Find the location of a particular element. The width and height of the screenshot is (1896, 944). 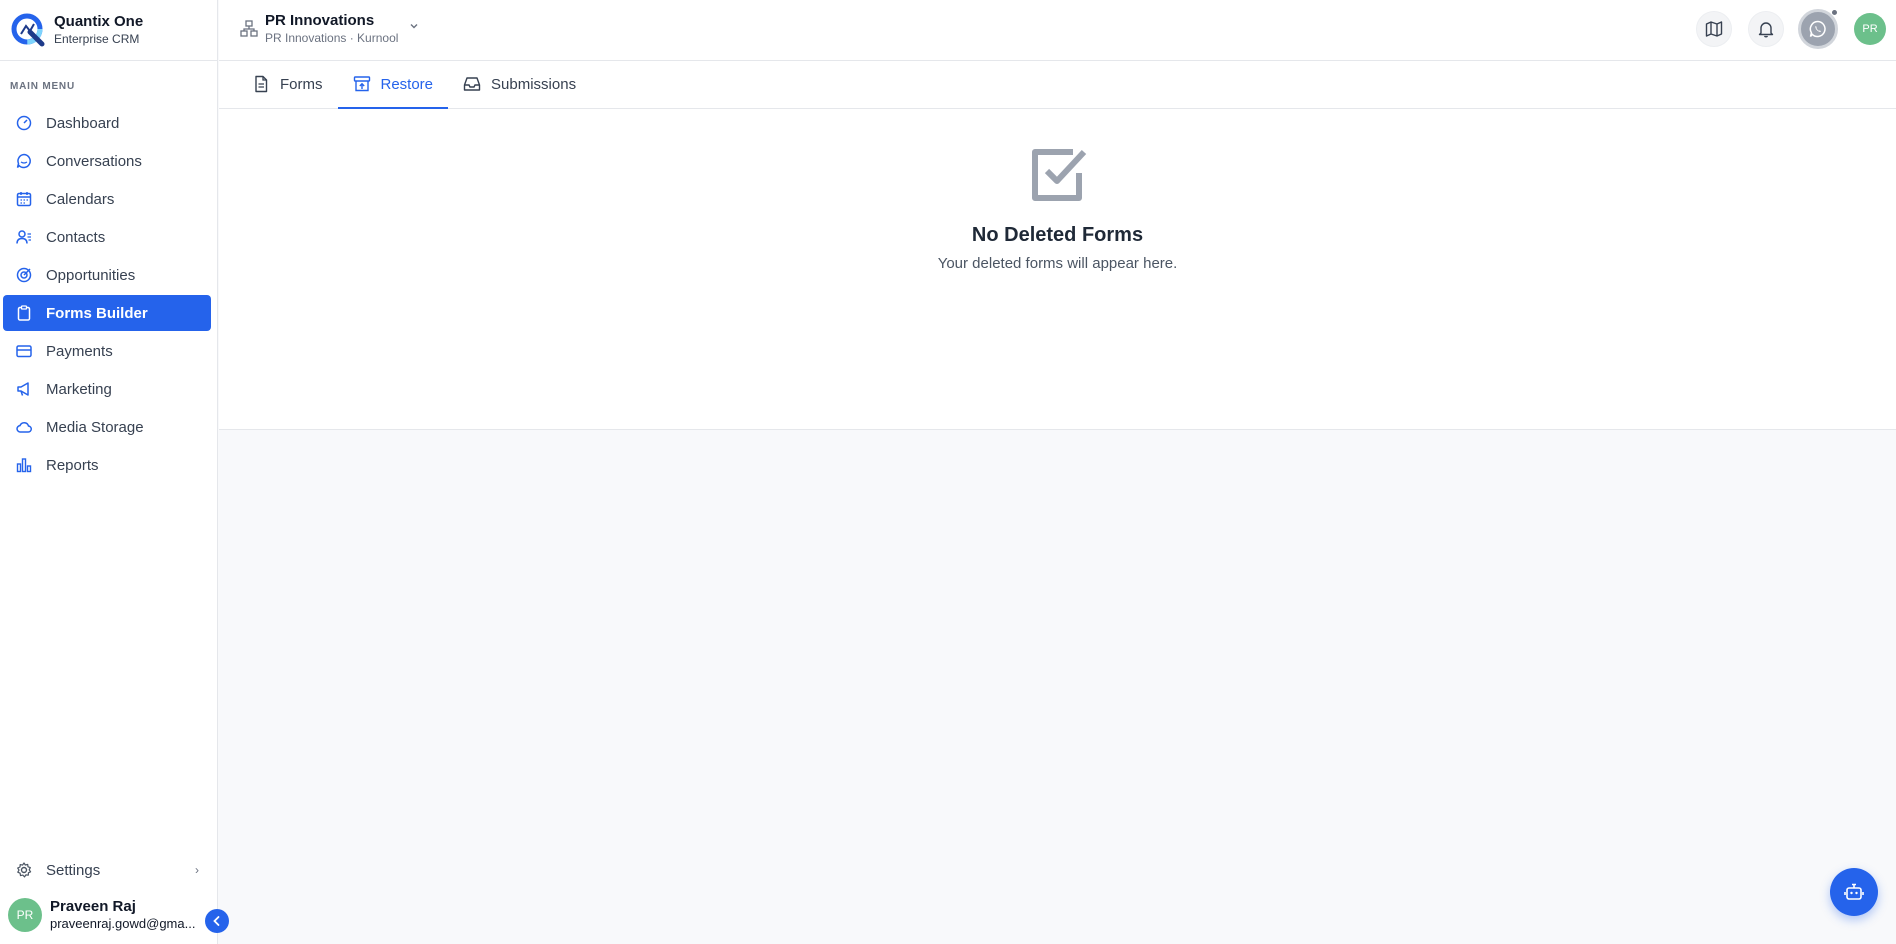

chat-icon is located at coordinates (24, 161).